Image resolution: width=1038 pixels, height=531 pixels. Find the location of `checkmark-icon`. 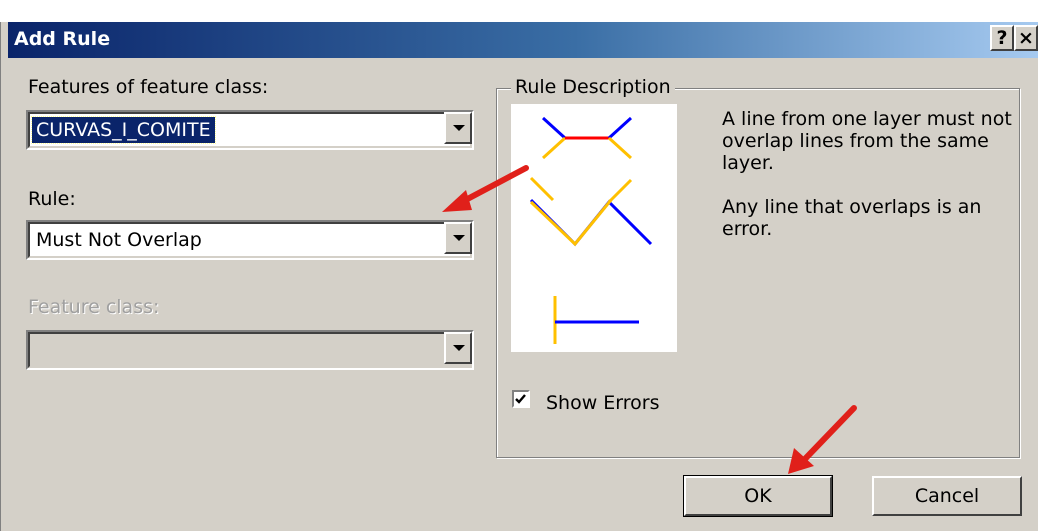

checkmark-icon is located at coordinates (520, 399).